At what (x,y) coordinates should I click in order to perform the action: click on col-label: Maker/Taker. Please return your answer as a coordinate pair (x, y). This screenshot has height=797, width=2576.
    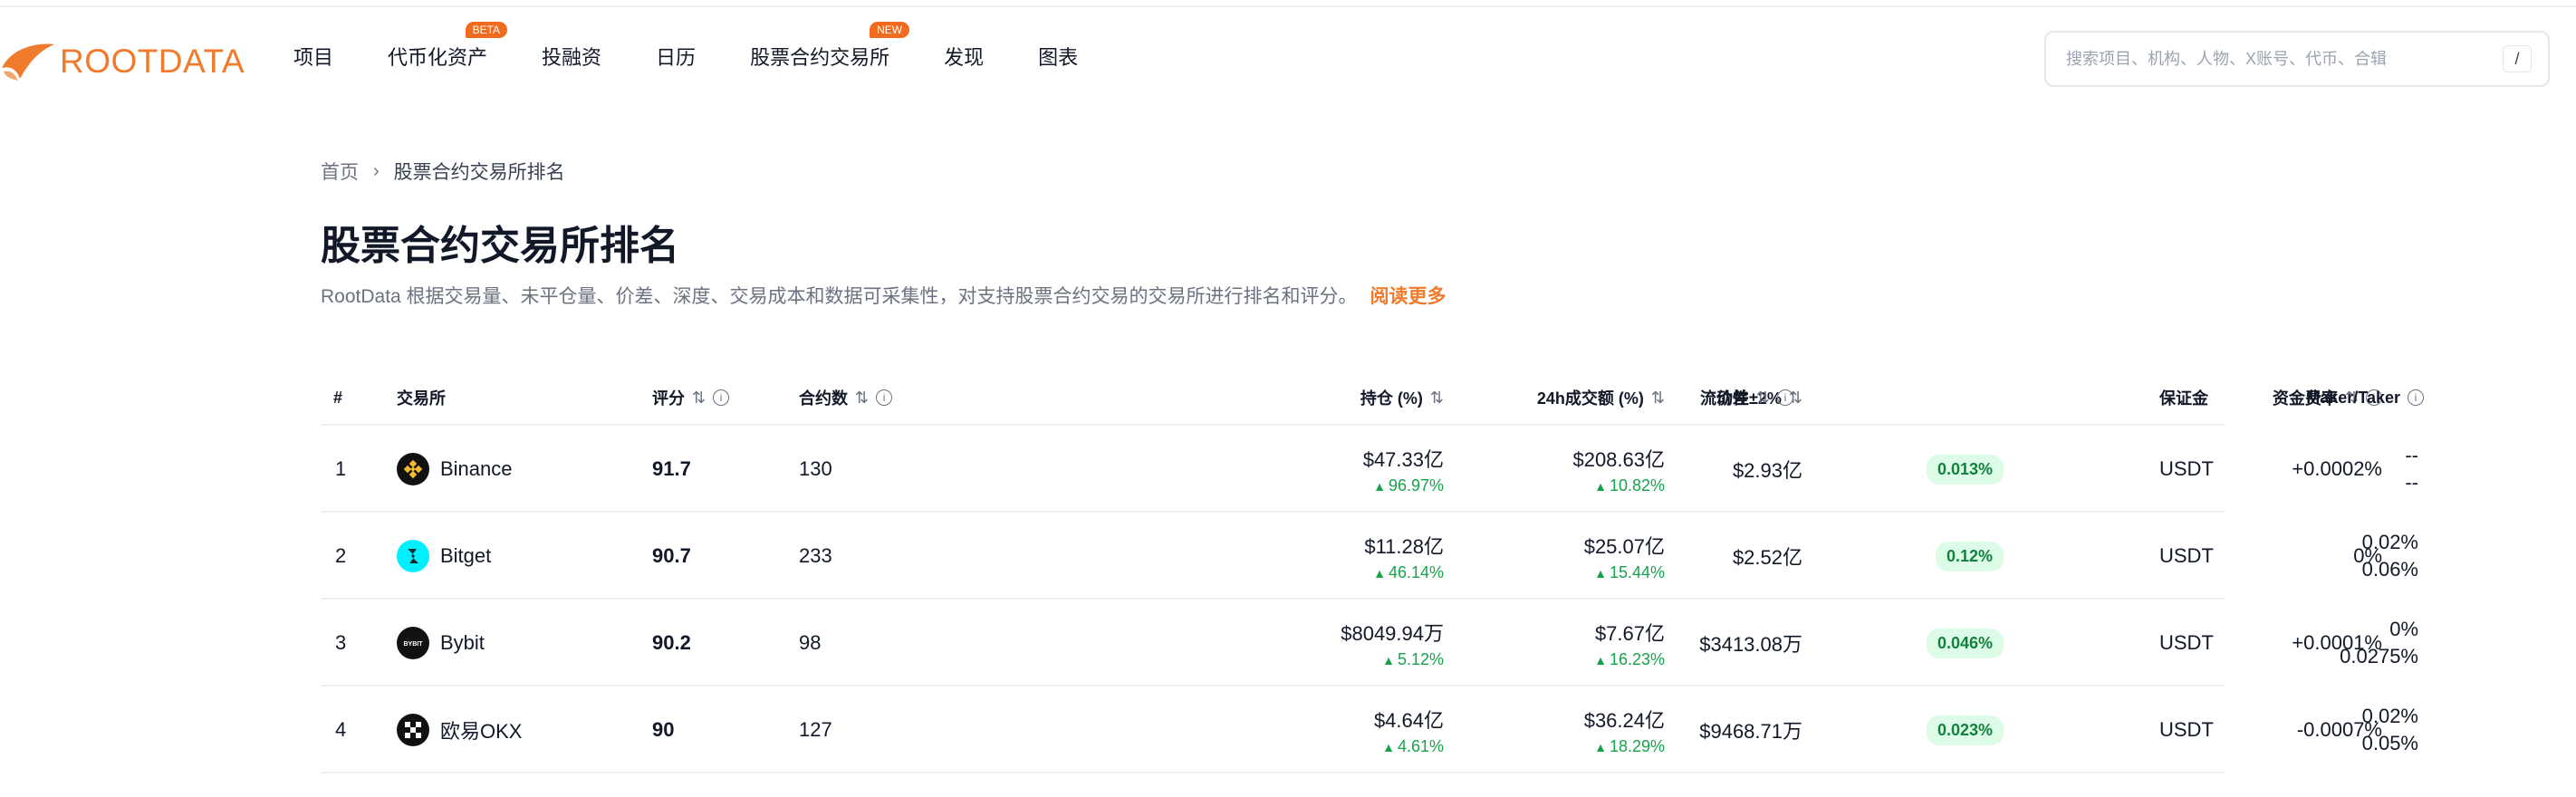
    Looking at the image, I should click on (2353, 397).